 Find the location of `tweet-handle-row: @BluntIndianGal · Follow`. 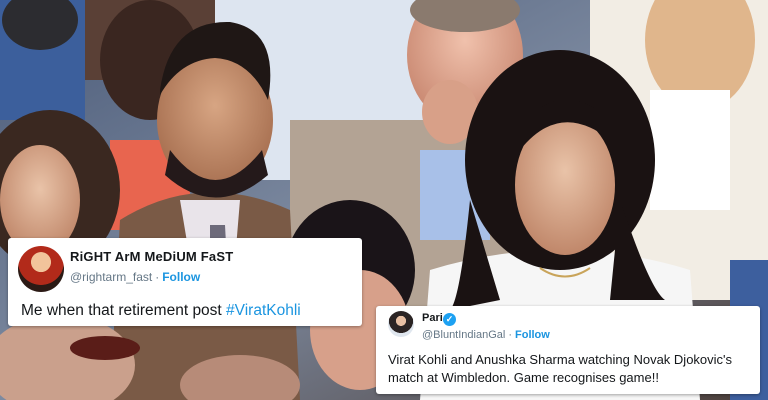

tweet-handle-row: @BluntIndianGal · Follow is located at coordinates (486, 335).